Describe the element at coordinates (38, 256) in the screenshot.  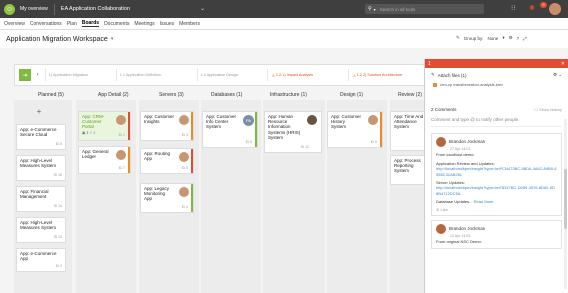
I see `card-title: App: e-Commerce App` at that location.